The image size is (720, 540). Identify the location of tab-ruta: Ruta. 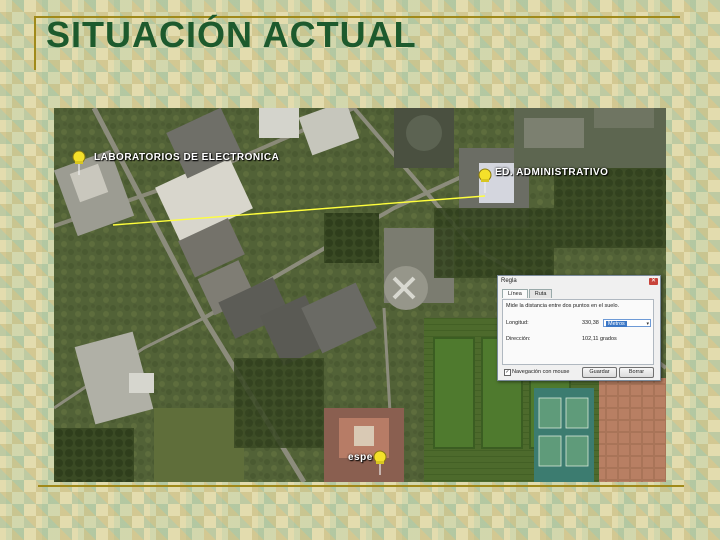
(540, 293).